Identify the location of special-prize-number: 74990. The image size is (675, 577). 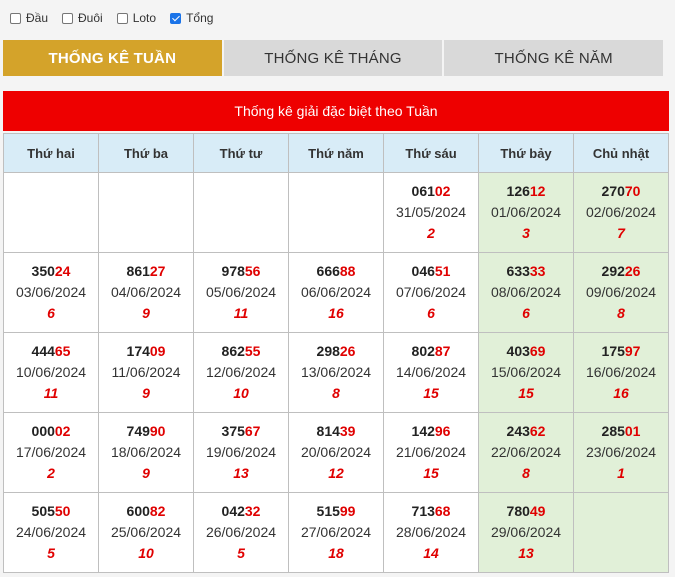
(146, 431).